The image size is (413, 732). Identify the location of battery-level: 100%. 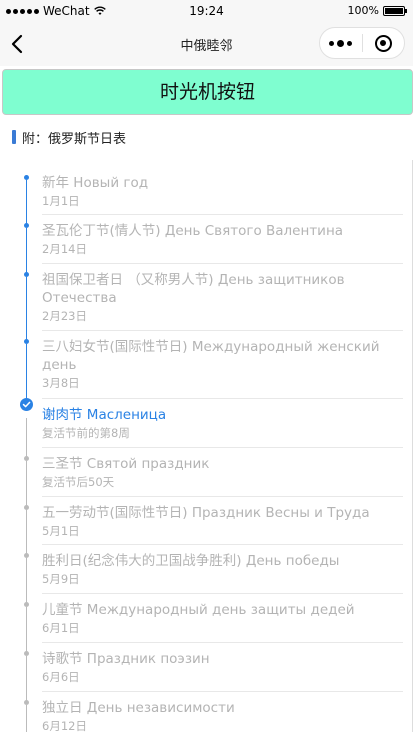
(363, 10).